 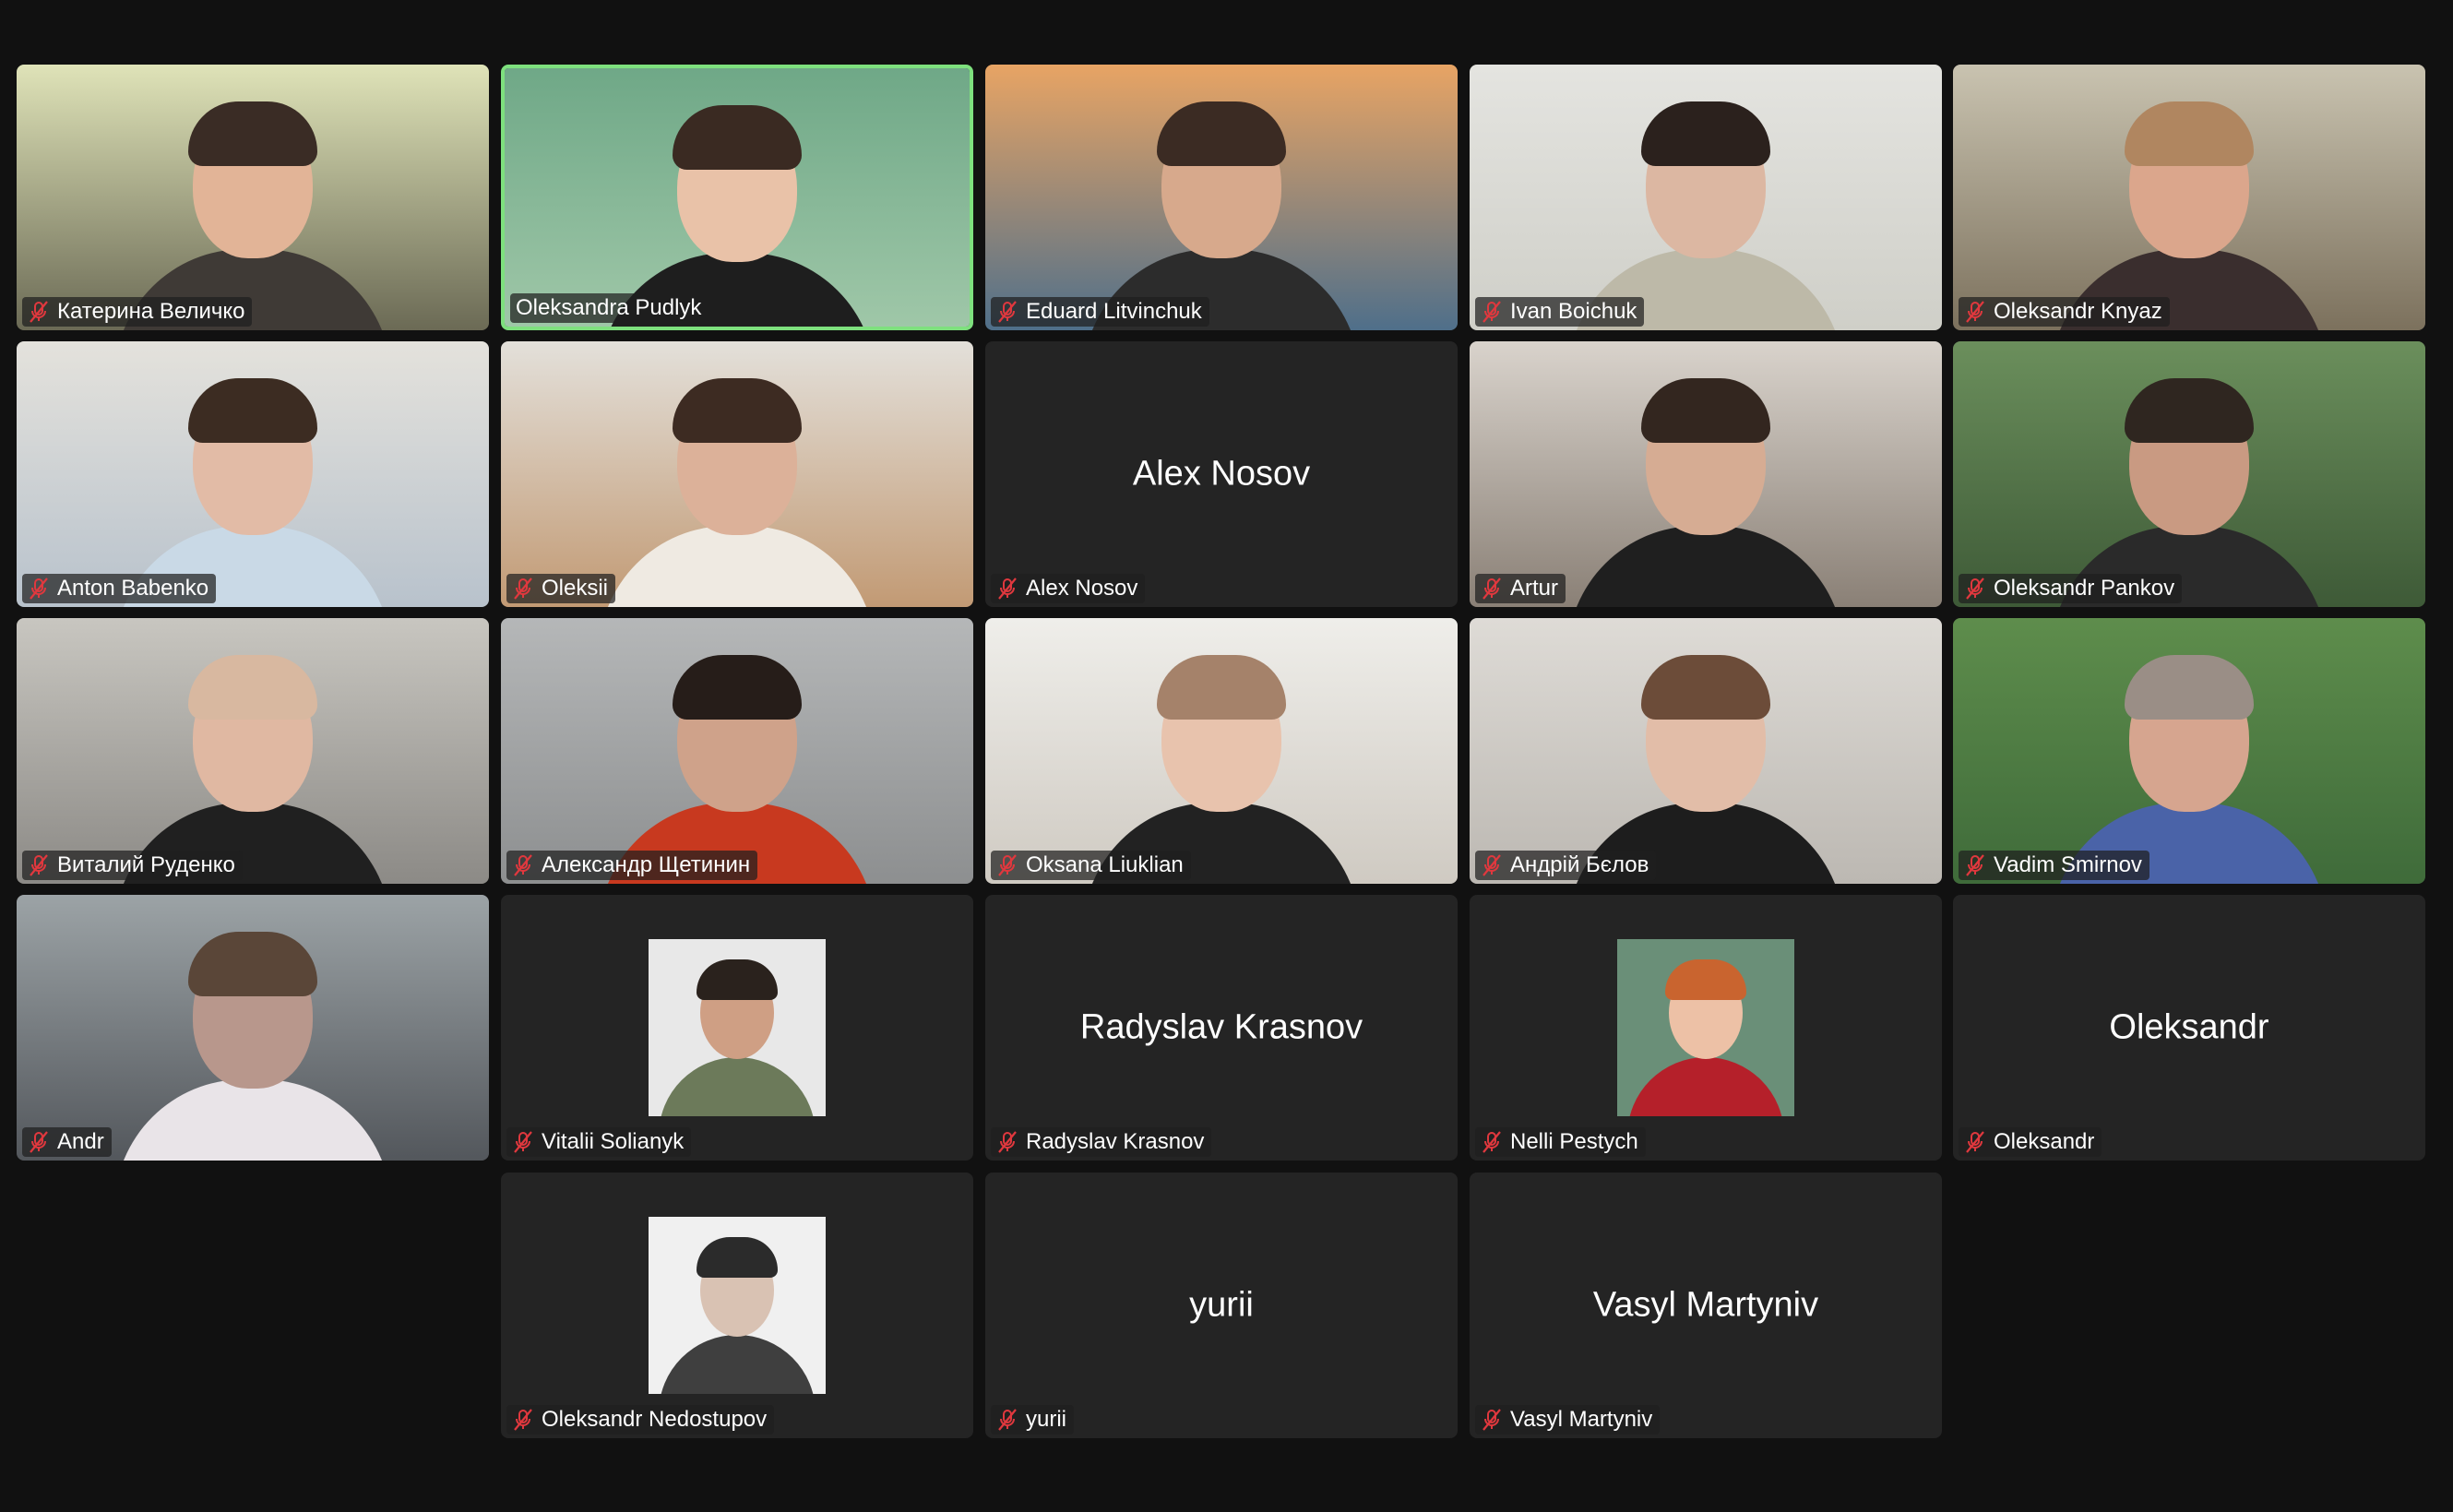 I want to click on participant-name: Oleksandra Pudlyk, so click(x=609, y=307).